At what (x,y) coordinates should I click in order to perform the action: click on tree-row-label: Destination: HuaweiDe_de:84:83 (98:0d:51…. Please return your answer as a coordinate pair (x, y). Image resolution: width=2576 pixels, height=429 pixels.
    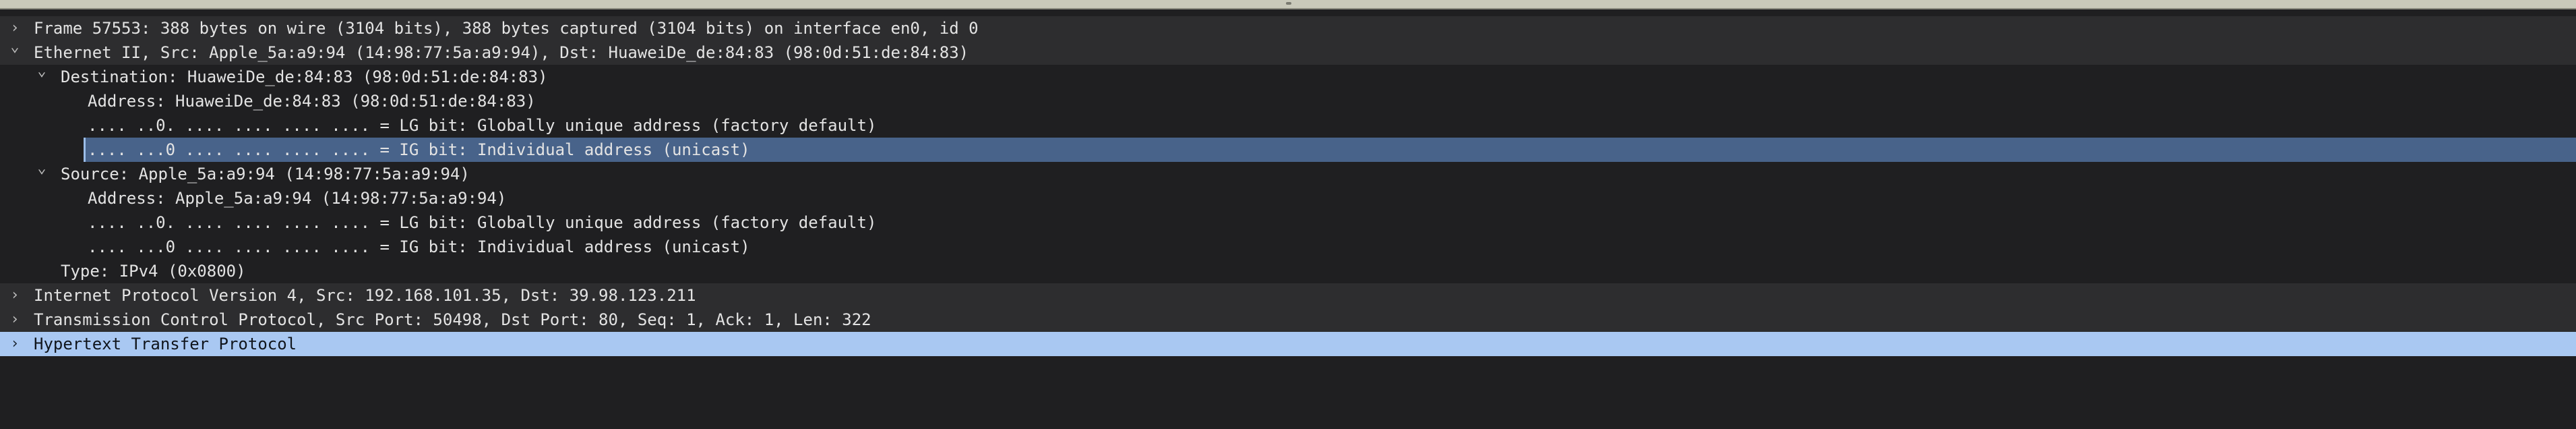
    Looking at the image, I should click on (305, 76).